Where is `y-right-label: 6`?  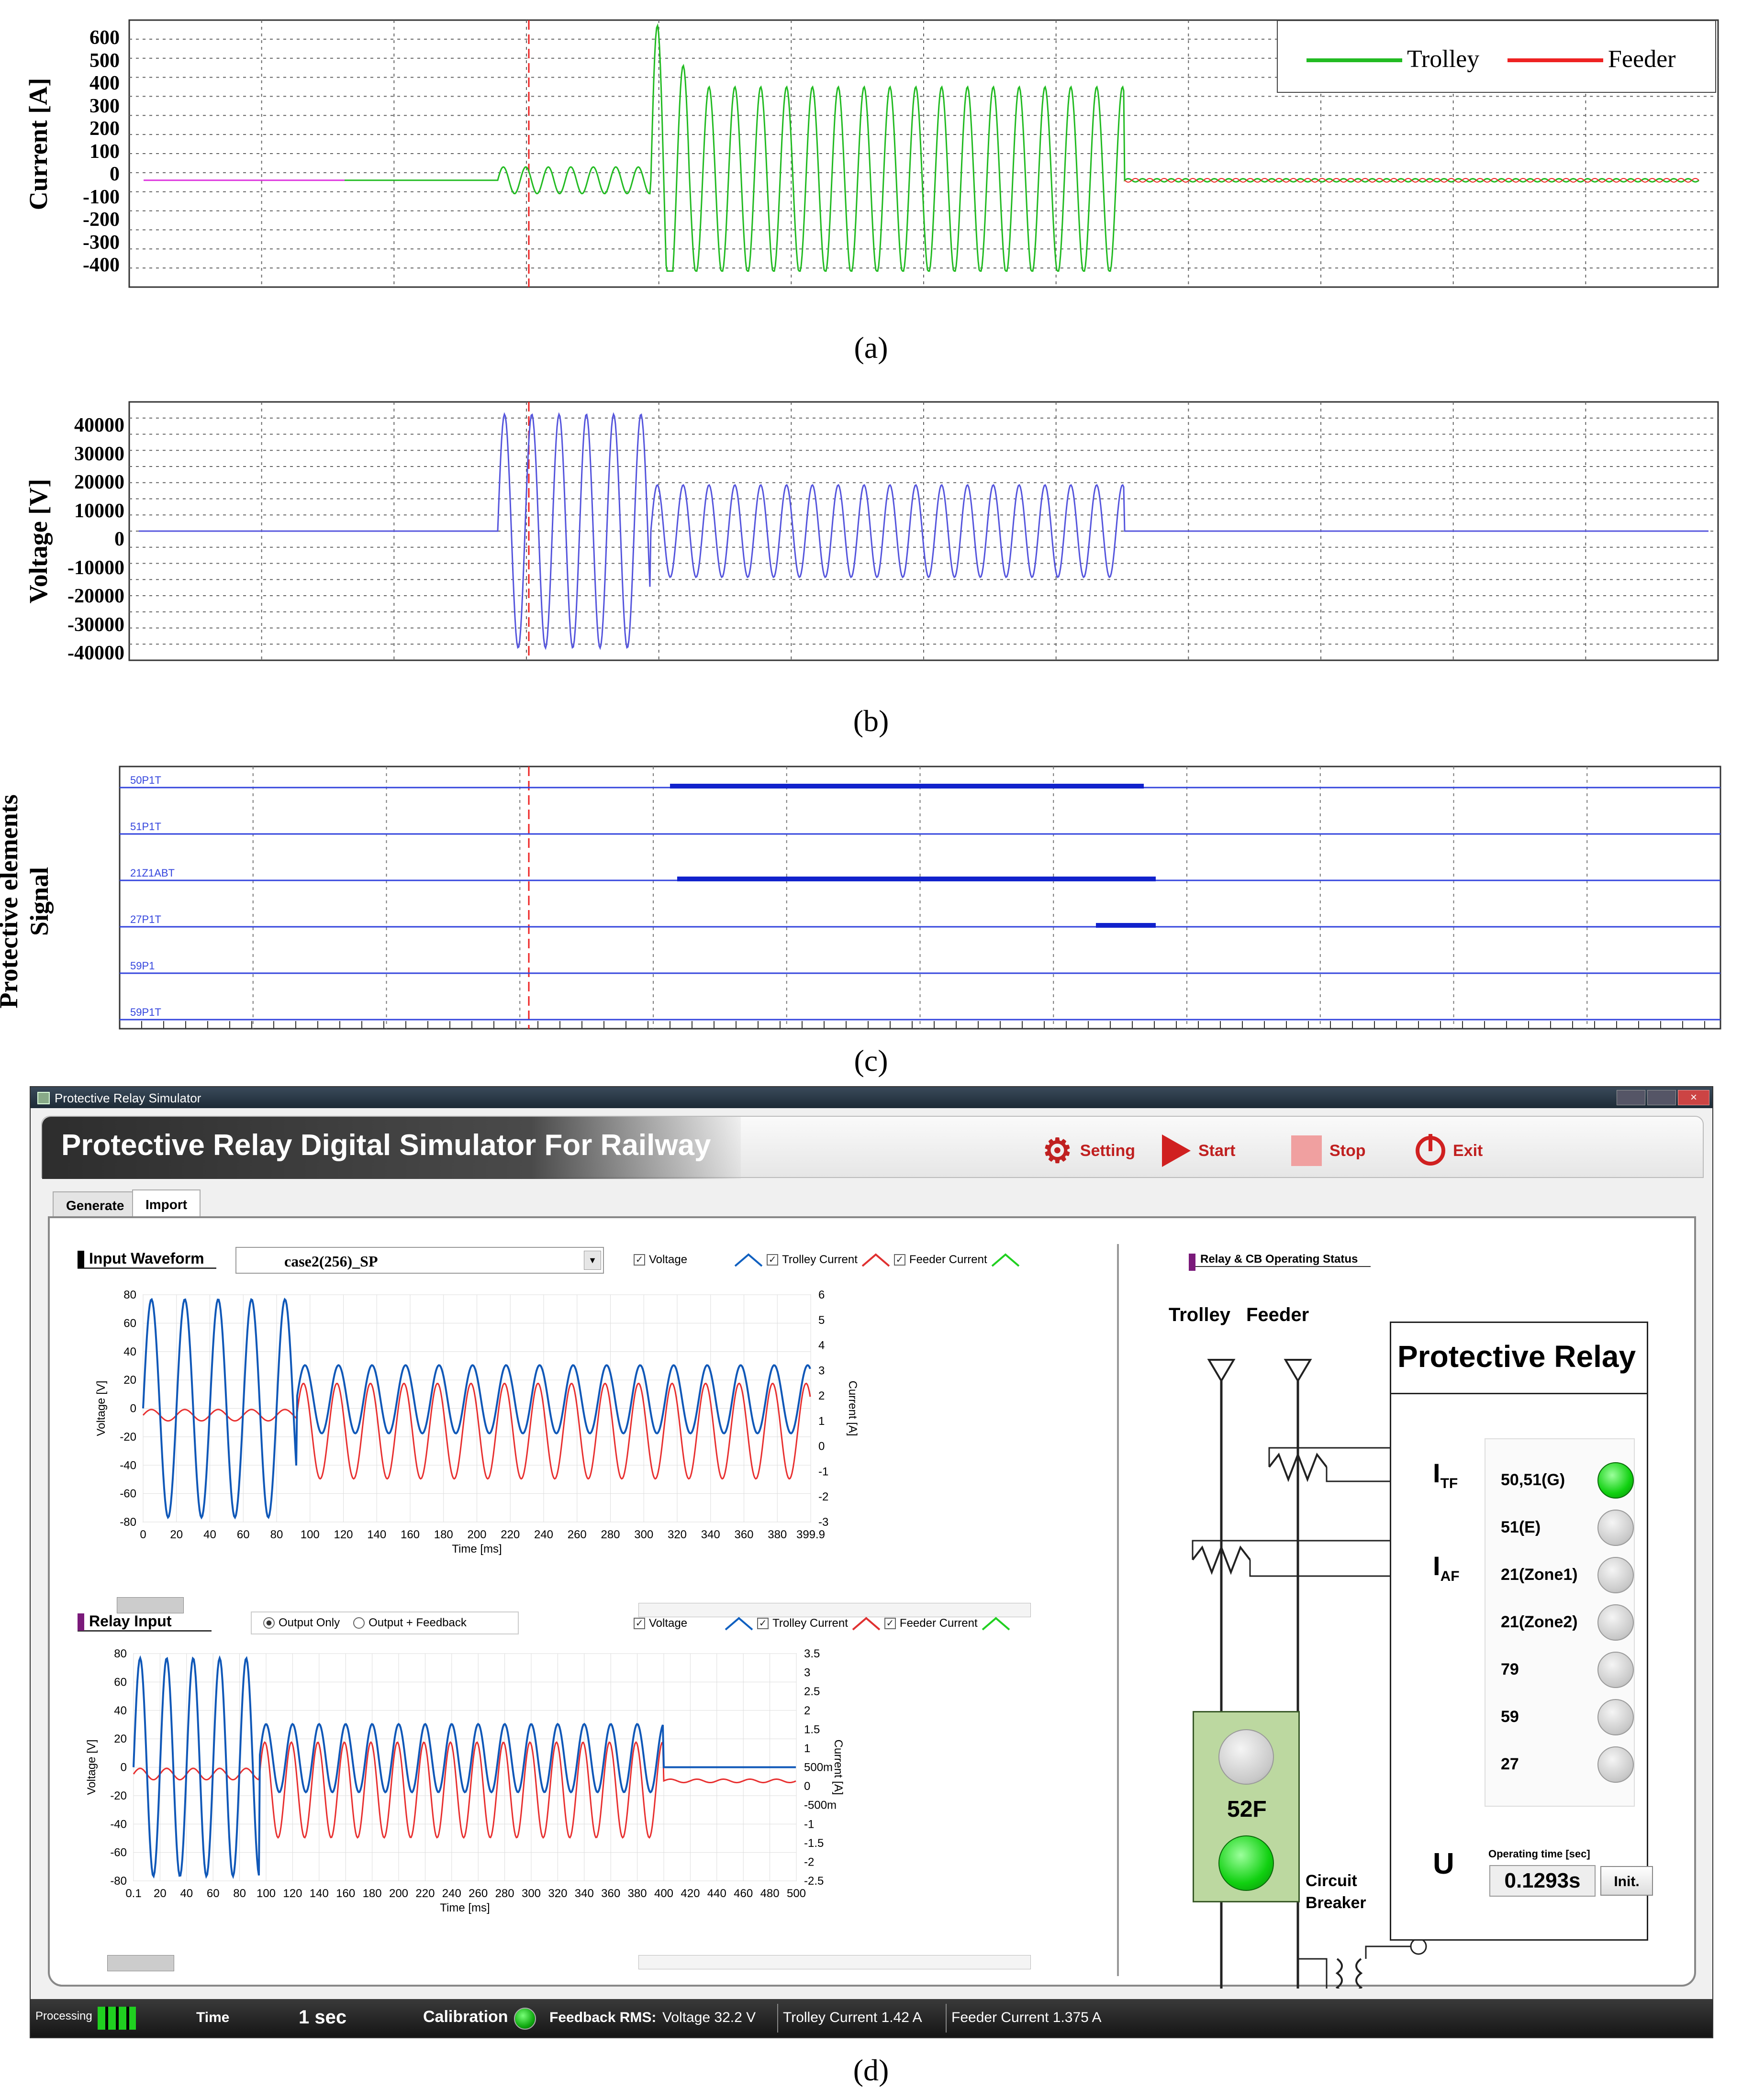 y-right-label: 6 is located at coordinates (821, 1295).